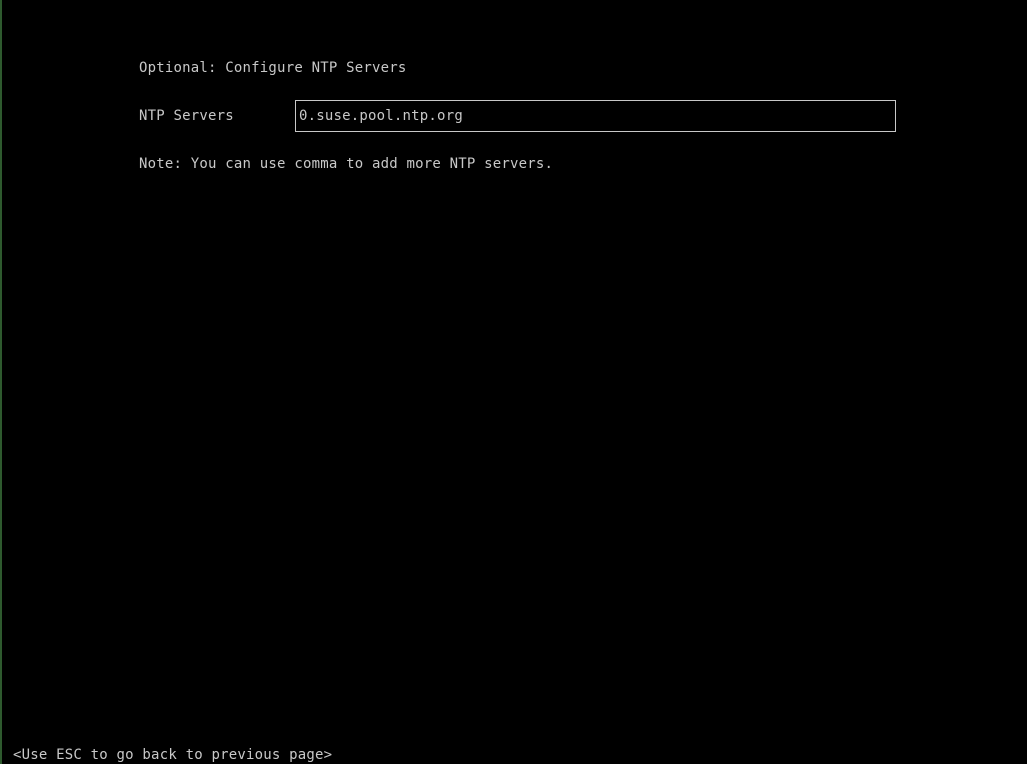 The height and width of the screenshot is (764, 1027). What do you see at coordinates (186, 116) in the screenshot?
I see `ntp-servers-label: NTP Servers` at bounding box center [186, 116].